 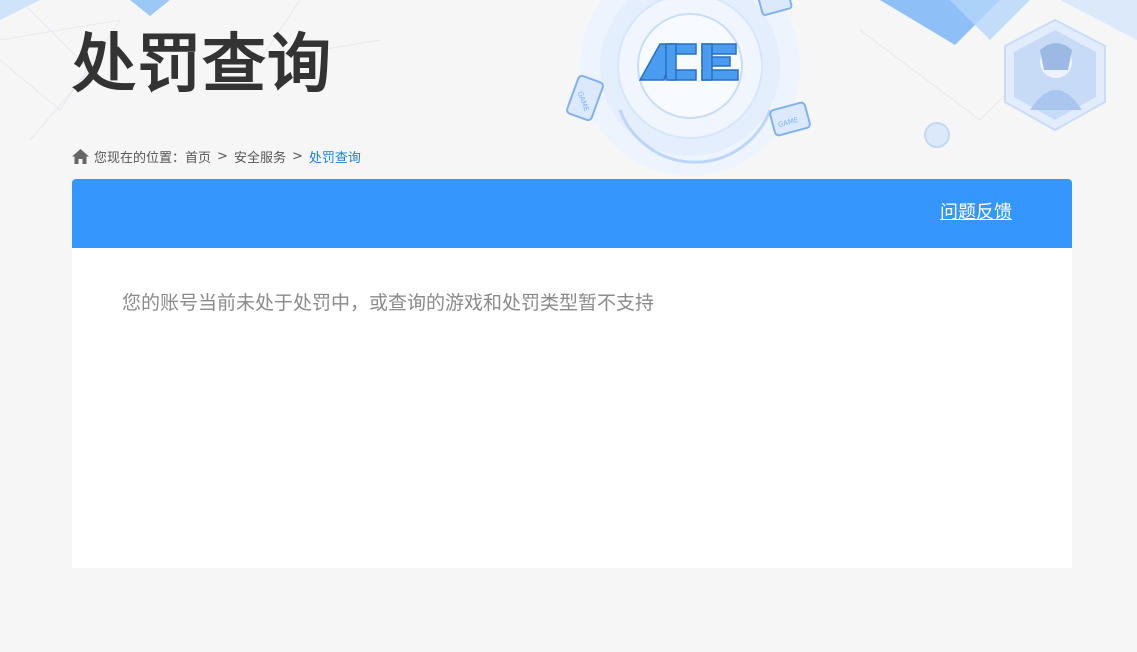 What do you see at coordinates (976, 213) in the screenshot?
I see `feedback-link: 问题反馈` at bounding box center [976, 213].